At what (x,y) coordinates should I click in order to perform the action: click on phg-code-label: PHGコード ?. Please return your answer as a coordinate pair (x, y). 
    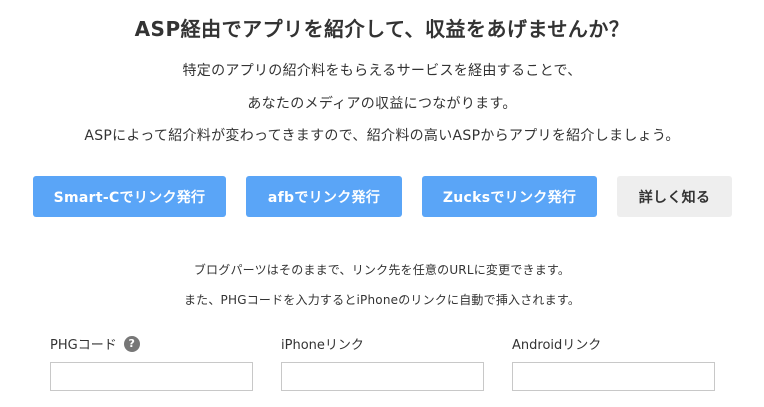
    Looking at the image, I should click on (95, 343).